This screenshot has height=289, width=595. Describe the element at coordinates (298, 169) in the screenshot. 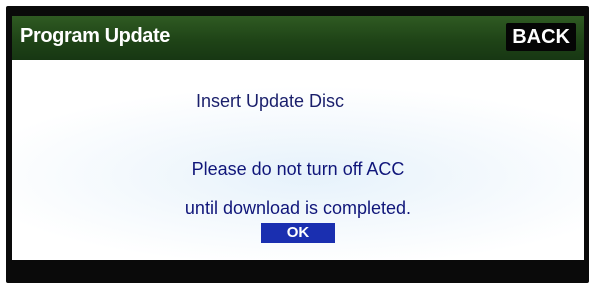

I see `warning-text-line1: Please do not turn off ACC` at that location.